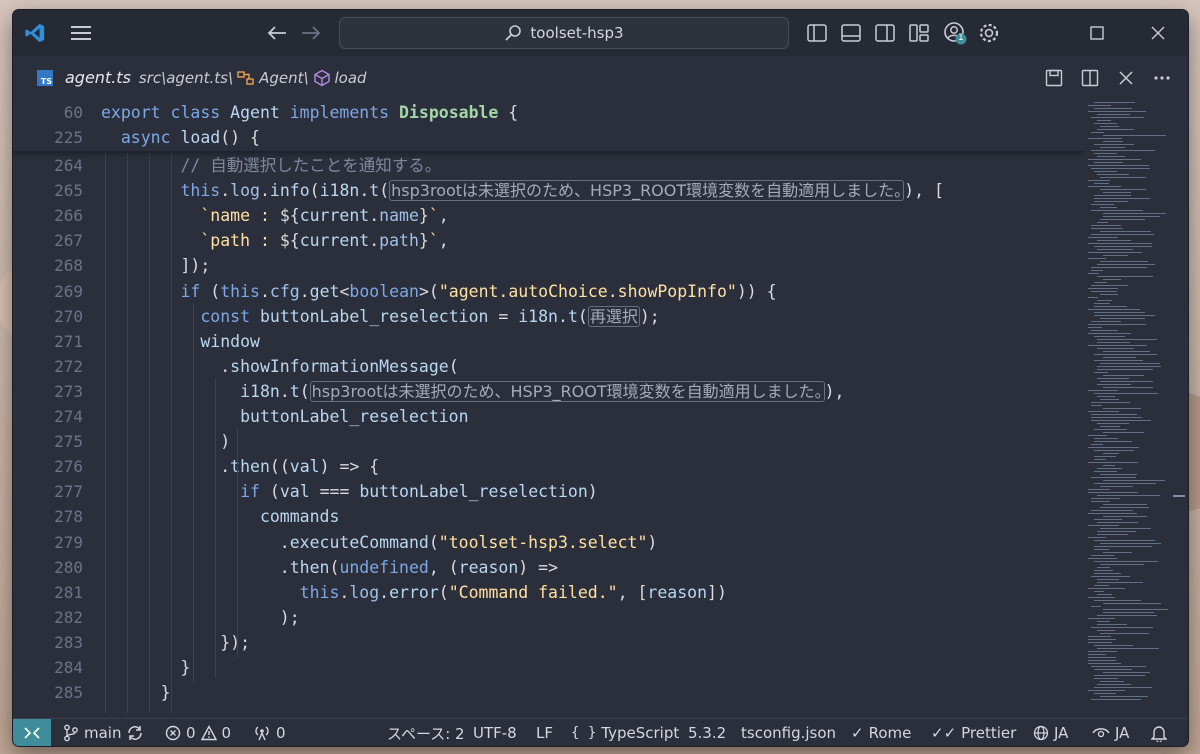 This screenshot has width=1200, height=754. What do you see at coordinates (35, 33) in the screenshot?
I see `vscode-logo-icon` at bounding box center [35, 33].